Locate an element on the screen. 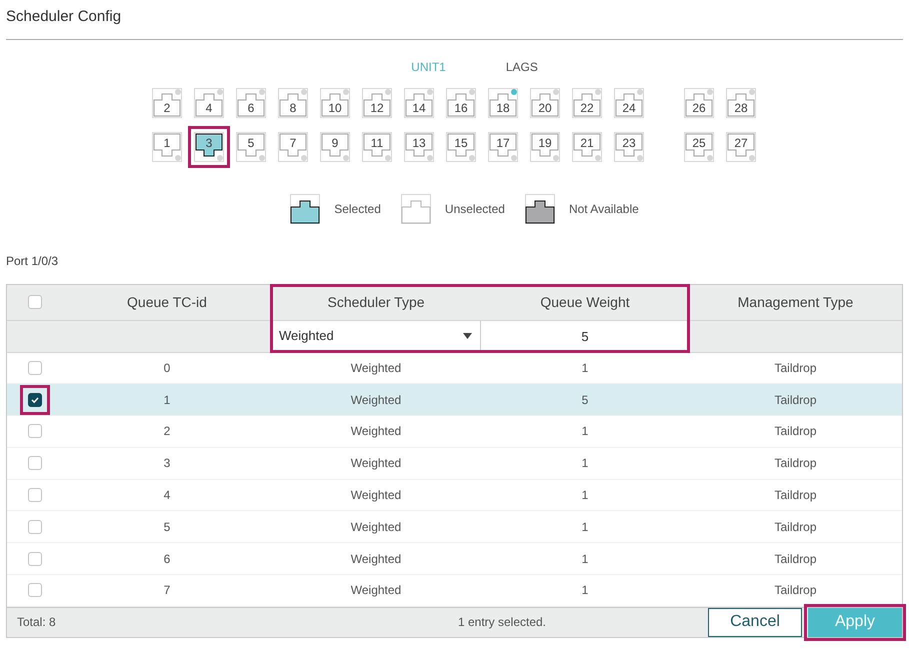 The height and width of the screenshot is (651, 909). port-button: 27 is located at coordinates (741, 147).